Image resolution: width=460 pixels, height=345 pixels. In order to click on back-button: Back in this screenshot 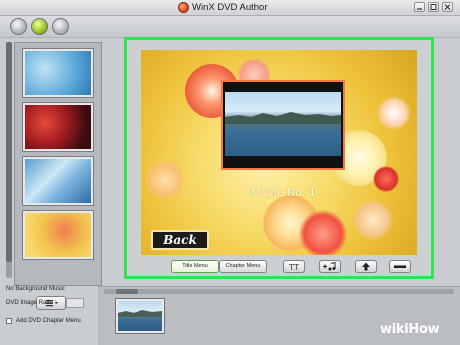, I will do `click(180, 240)`.